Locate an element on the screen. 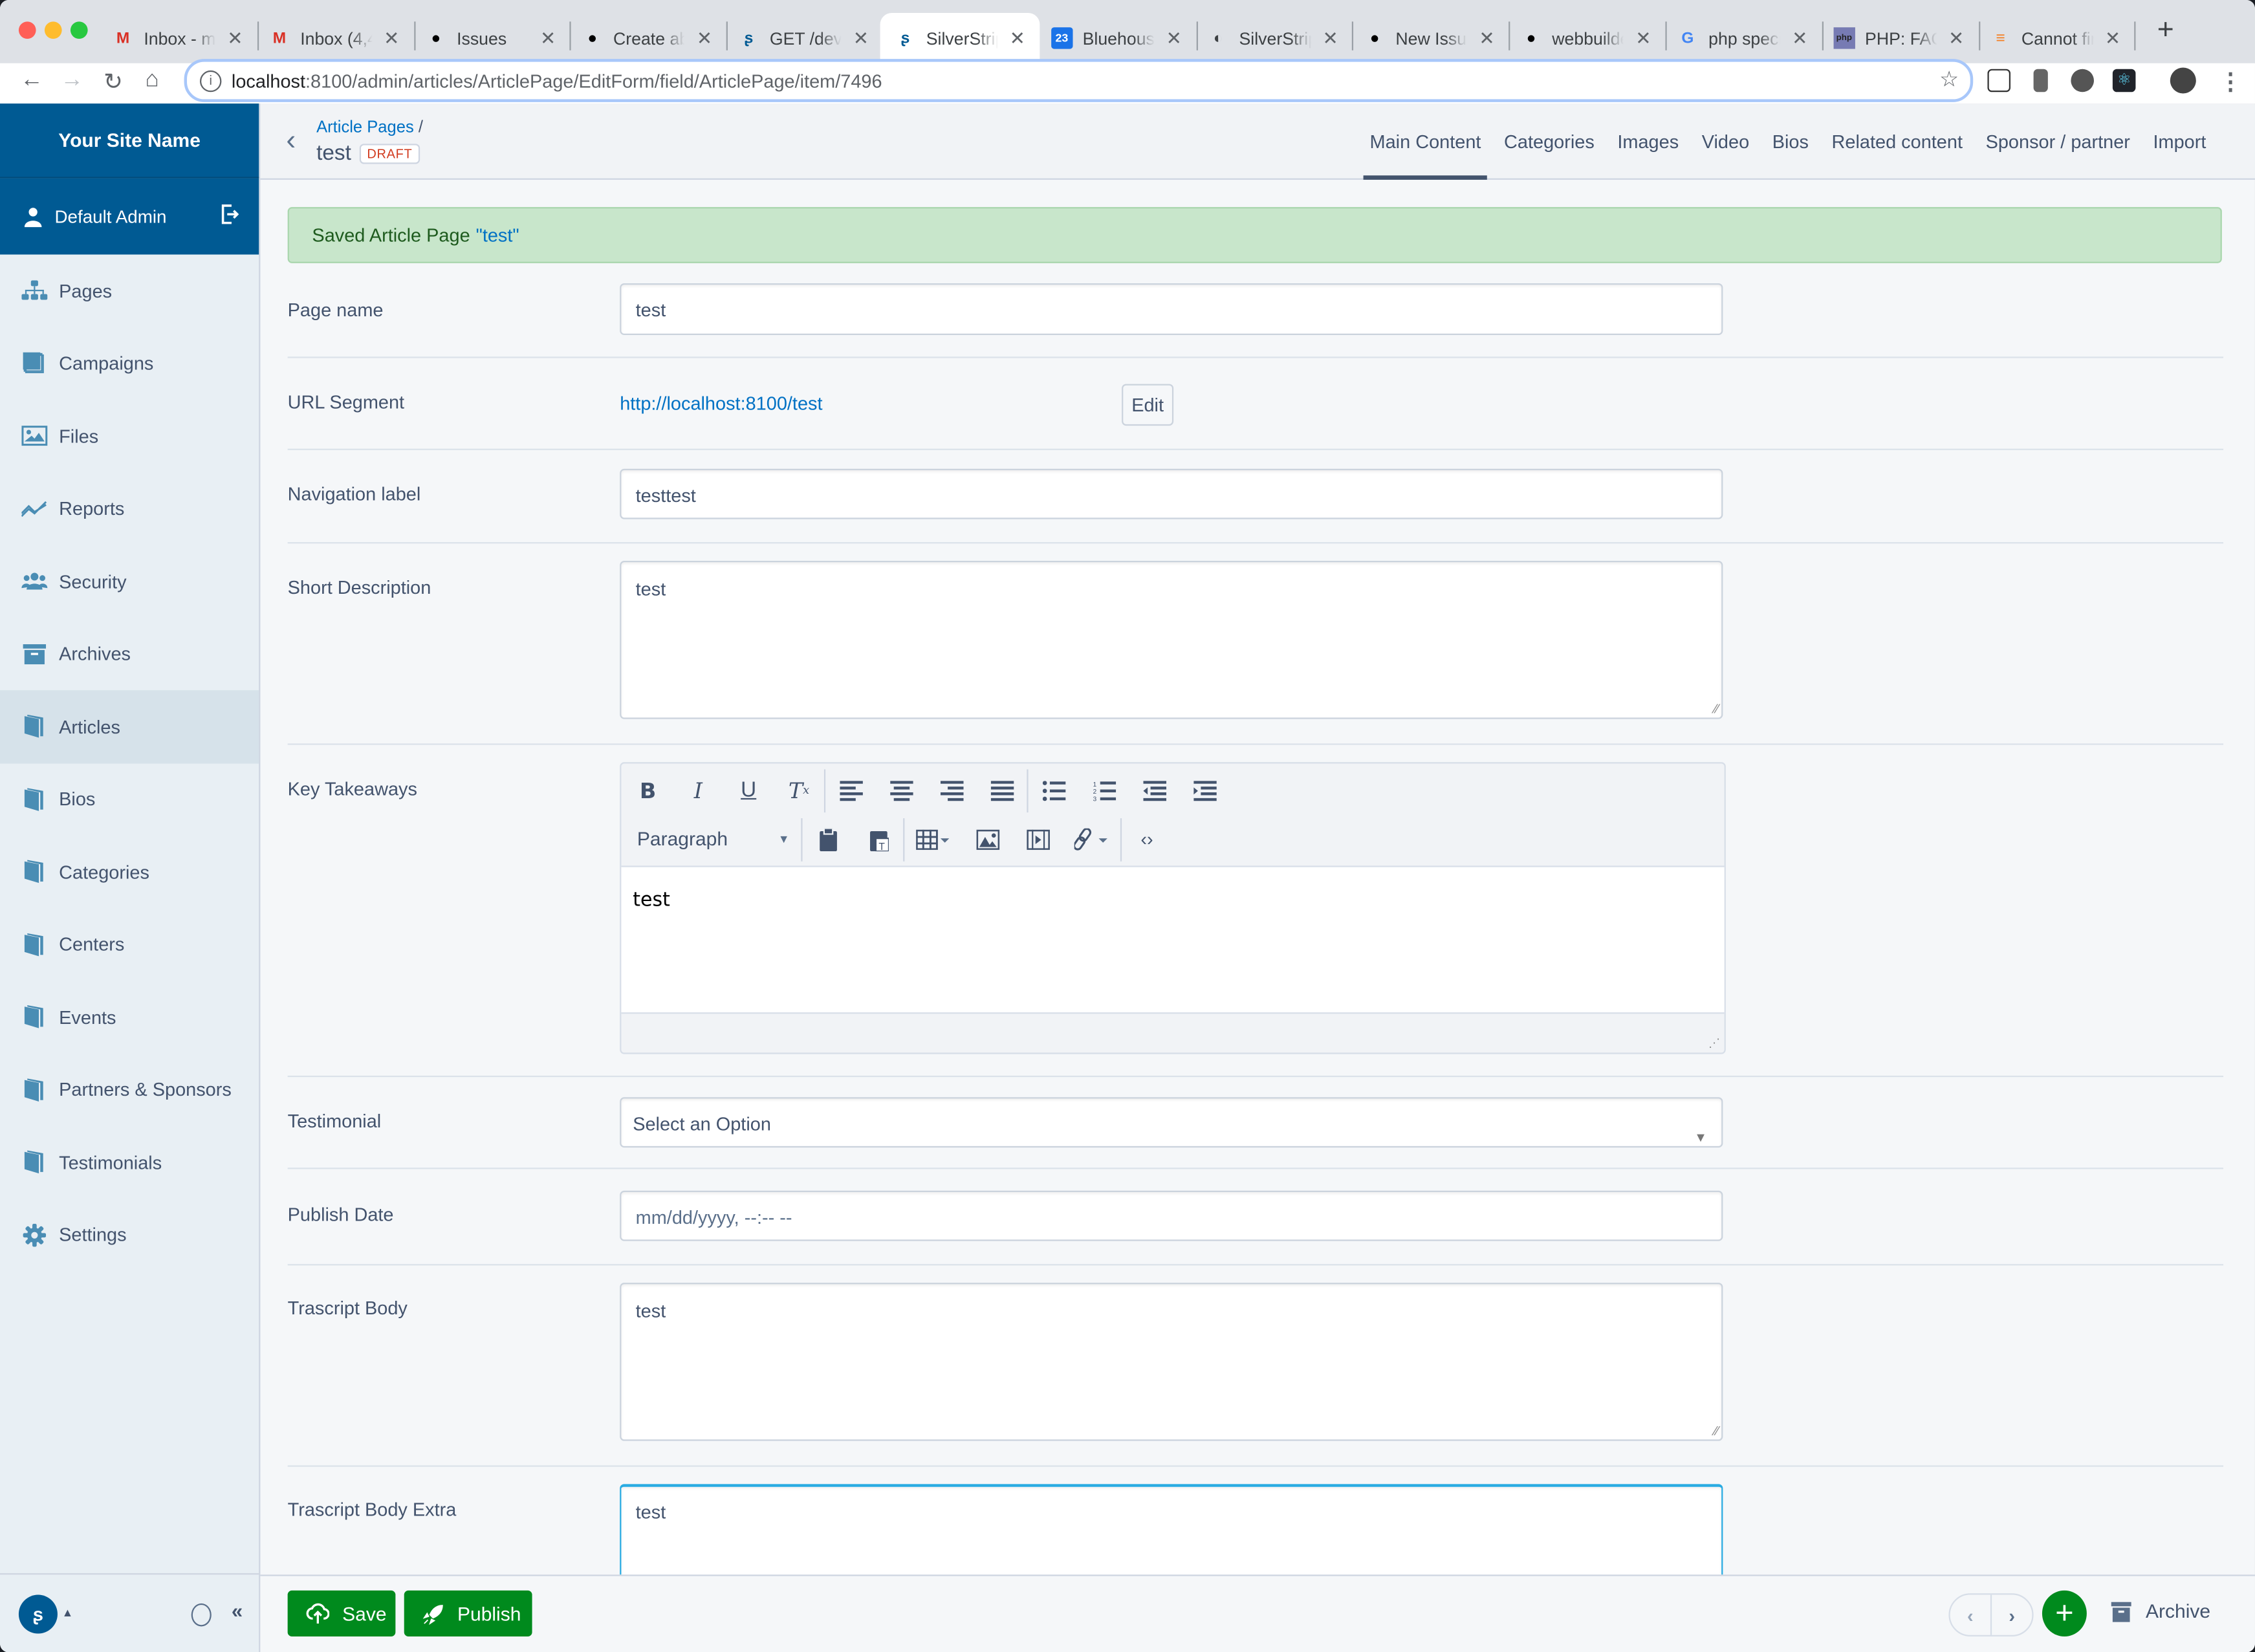  browser-tab: M Inbox - m ✕ is located at coordinates (177, 38).